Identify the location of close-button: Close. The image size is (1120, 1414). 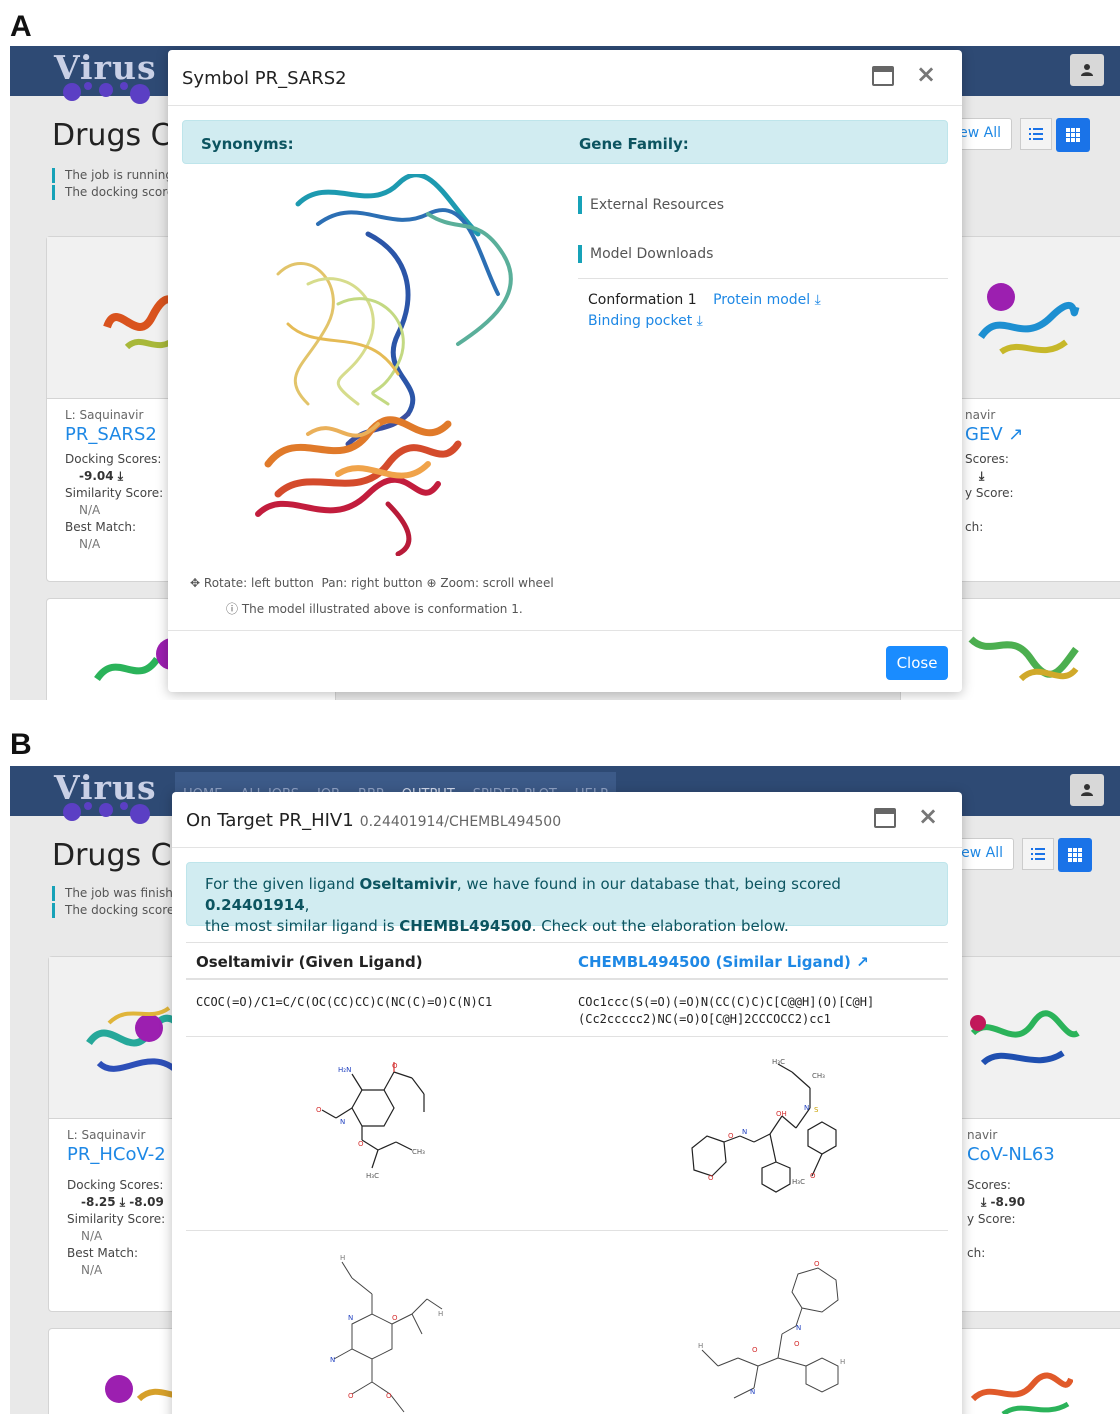
(917, 663).